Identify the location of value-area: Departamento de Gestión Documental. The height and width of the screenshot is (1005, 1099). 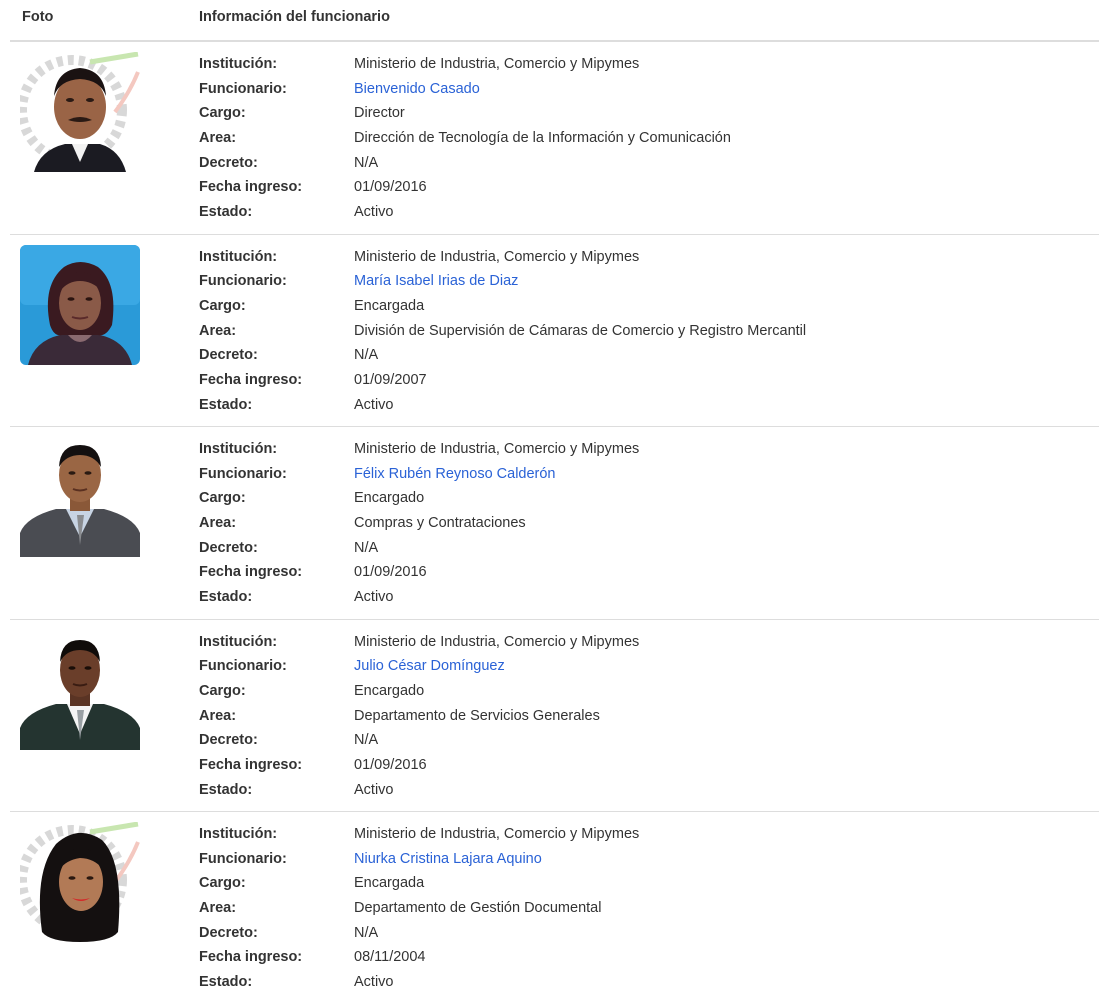
(478, 908).